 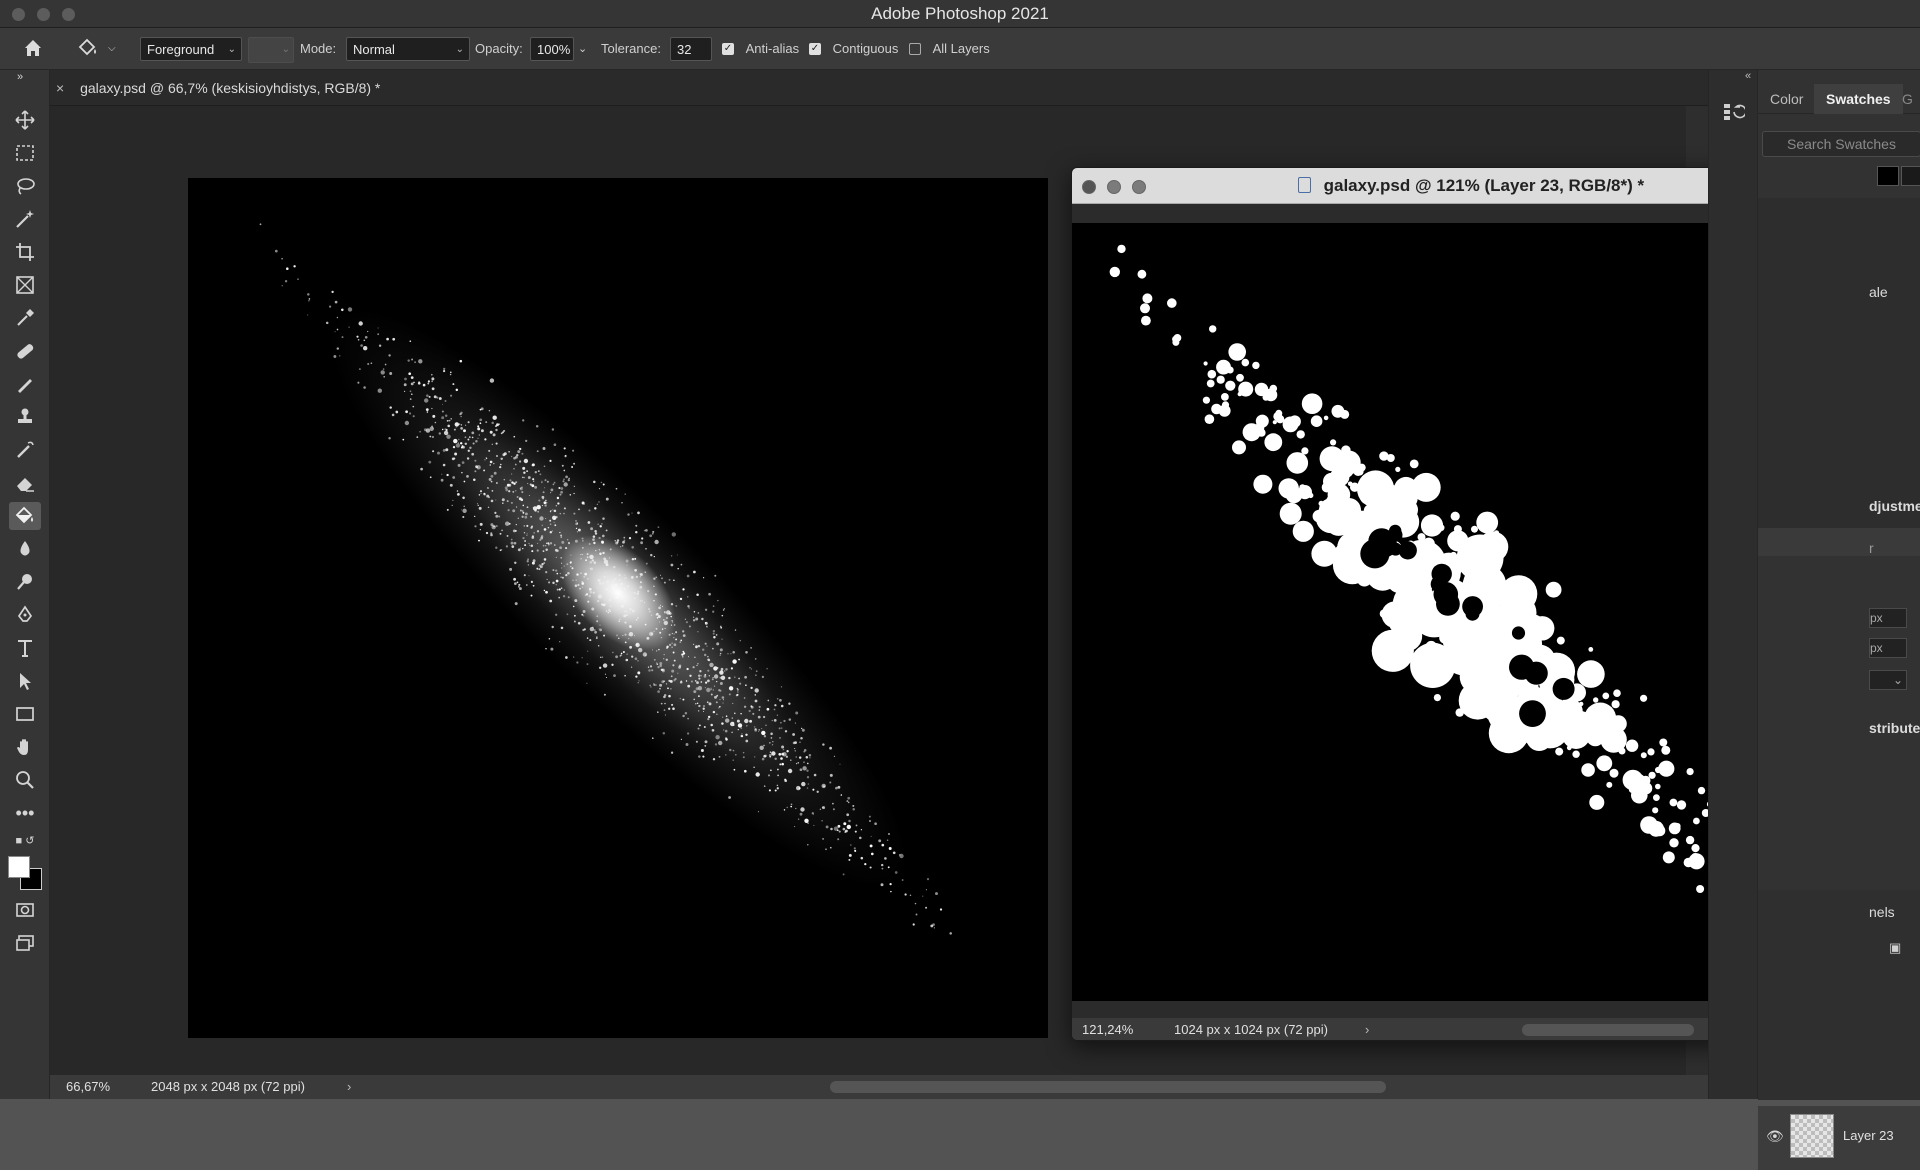 What do you see at coordinates (25, 841) in the screenshot?
I see `swap-colors-icon: ■ ↺` at bounding box center [25, 841].